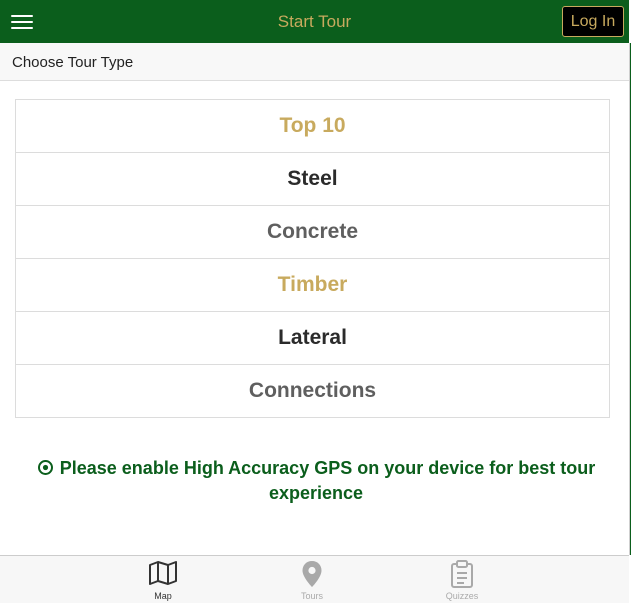  Describe the element at coordinates (462, 574) in the screenshot. I see `clipboard-icon` at that location.